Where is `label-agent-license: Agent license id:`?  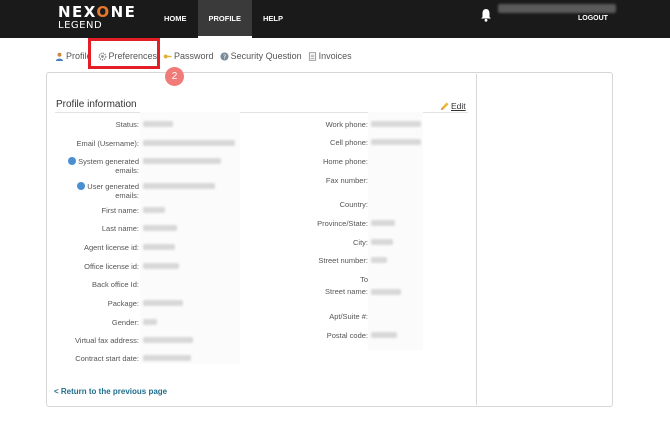
label-agent-license: Agent license id: is located at coordinates (111, 247).